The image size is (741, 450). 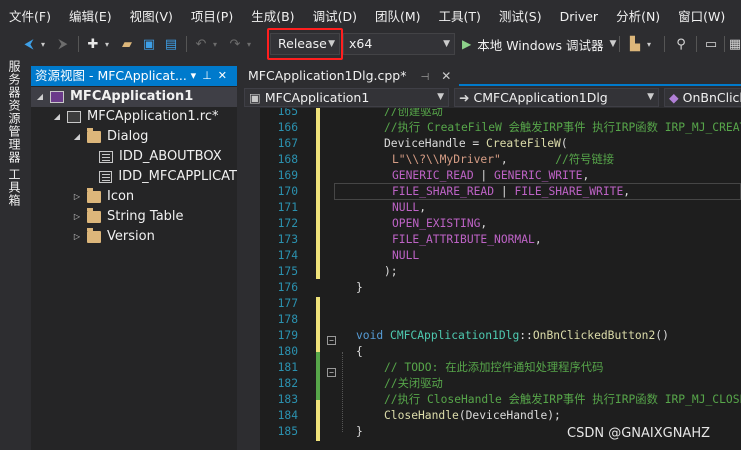 I want to click on tab-mfcapplication1dlg-cpp: MFCApplication1Dlg.cpp* ⊣ ✕, so click(x=350, y=76).